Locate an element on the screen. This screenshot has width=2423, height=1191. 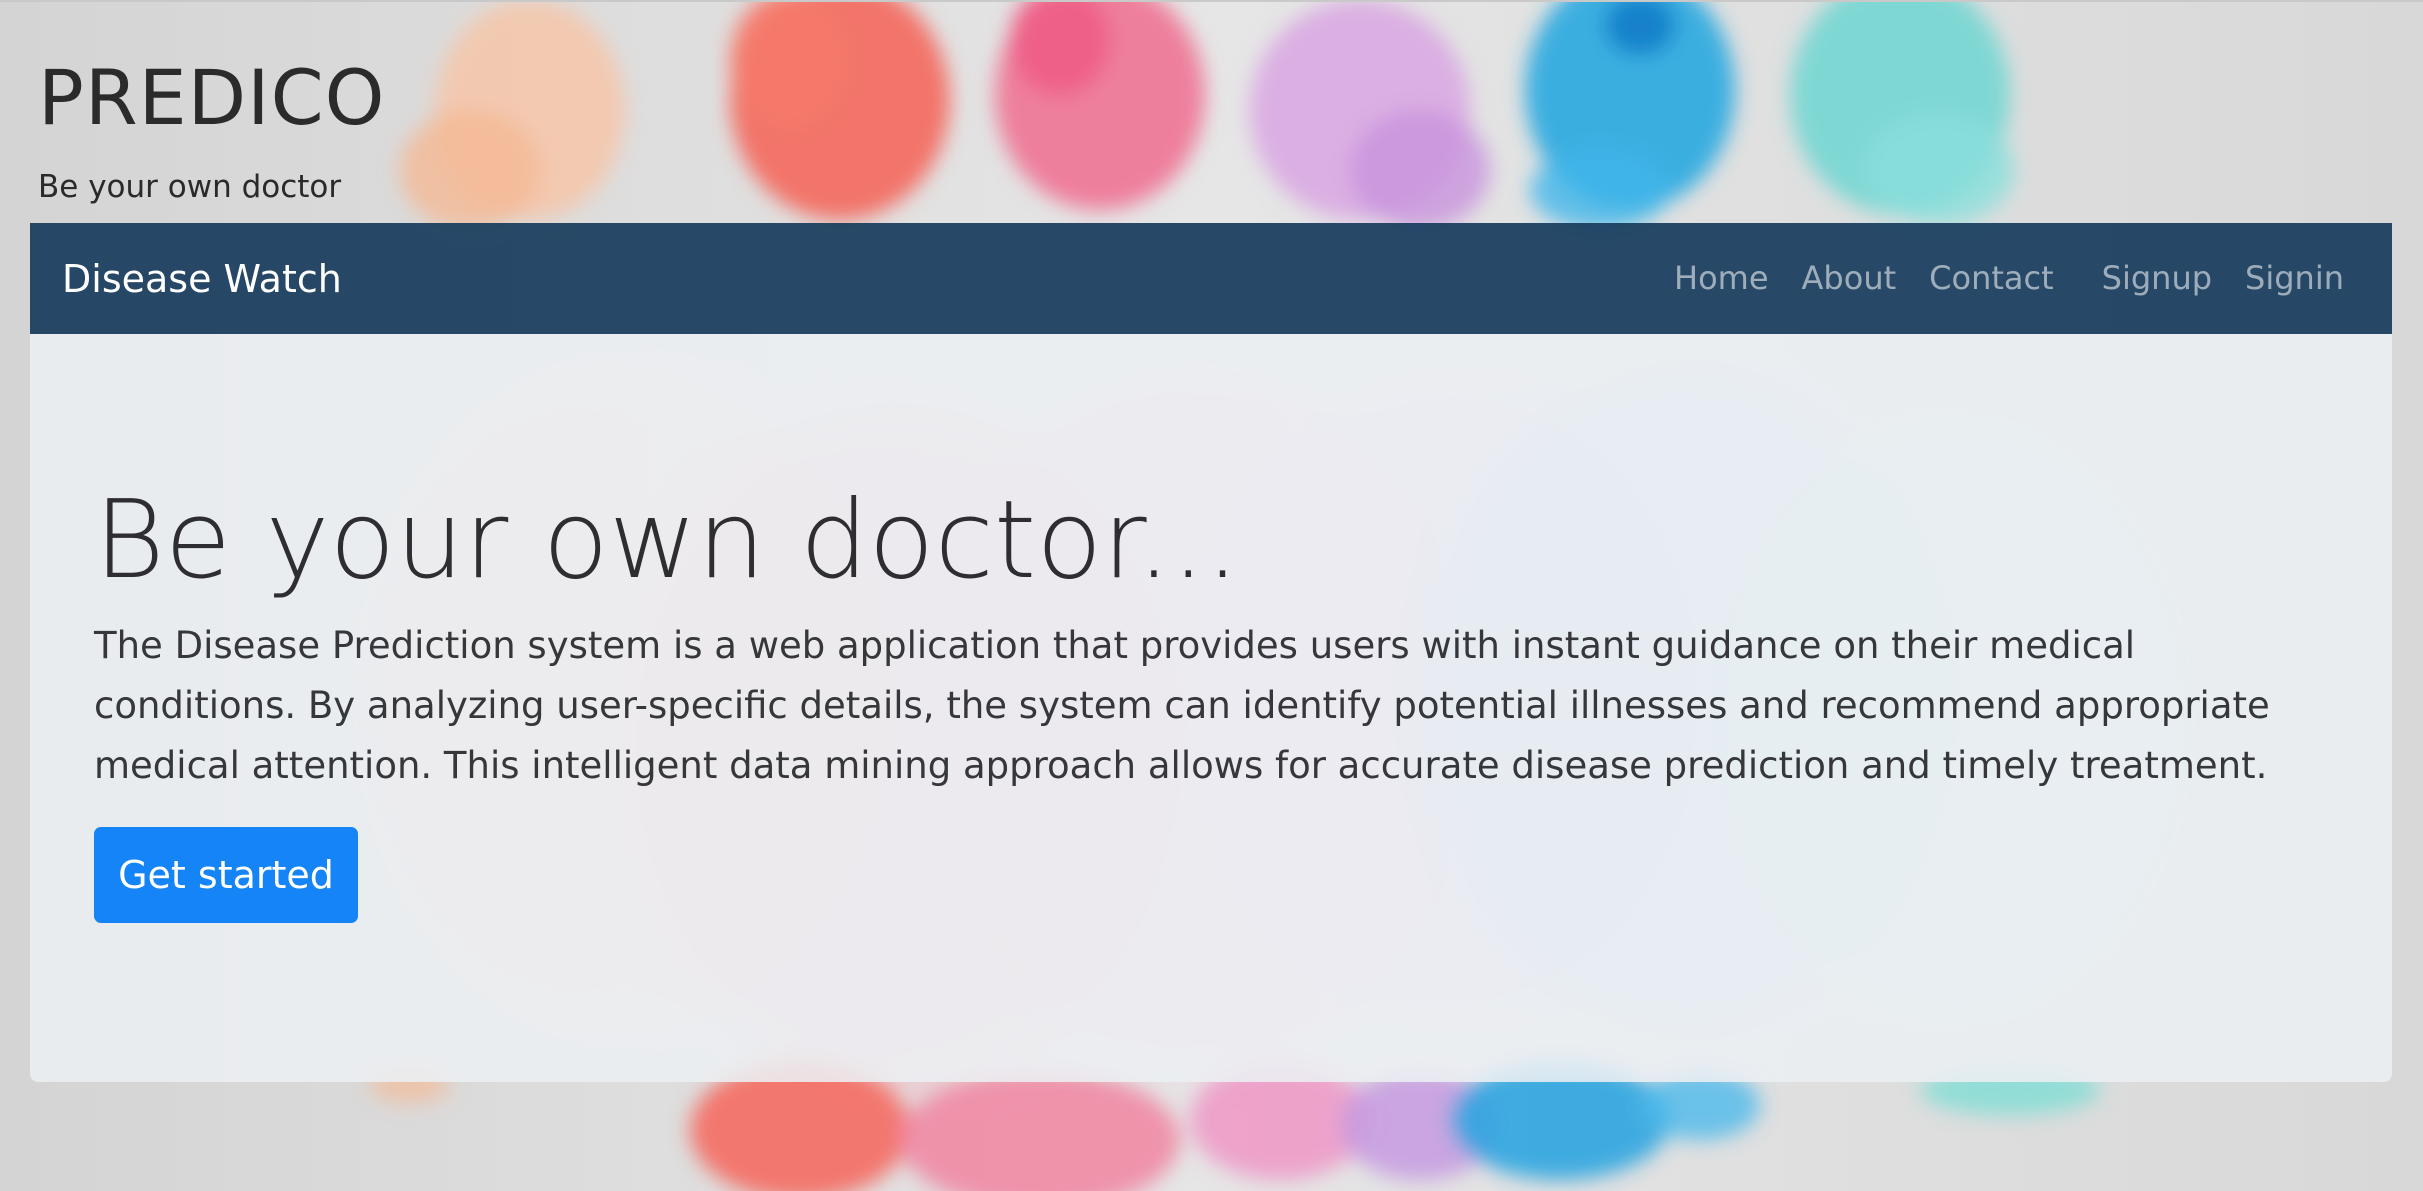
nav-links: Home About Contact Signup Signin is located at coordinates (2009, 278).